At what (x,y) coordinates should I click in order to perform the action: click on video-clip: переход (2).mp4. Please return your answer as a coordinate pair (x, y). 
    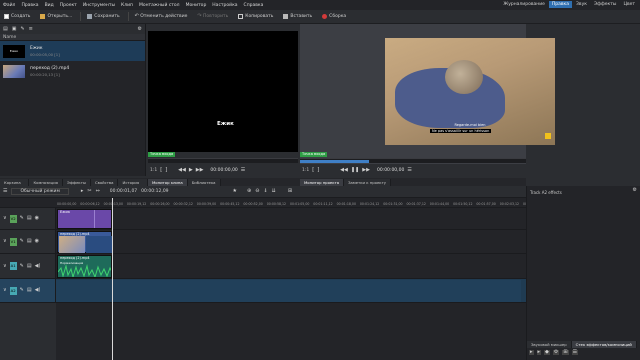
    Looking at the image, I should click on (84, 242).